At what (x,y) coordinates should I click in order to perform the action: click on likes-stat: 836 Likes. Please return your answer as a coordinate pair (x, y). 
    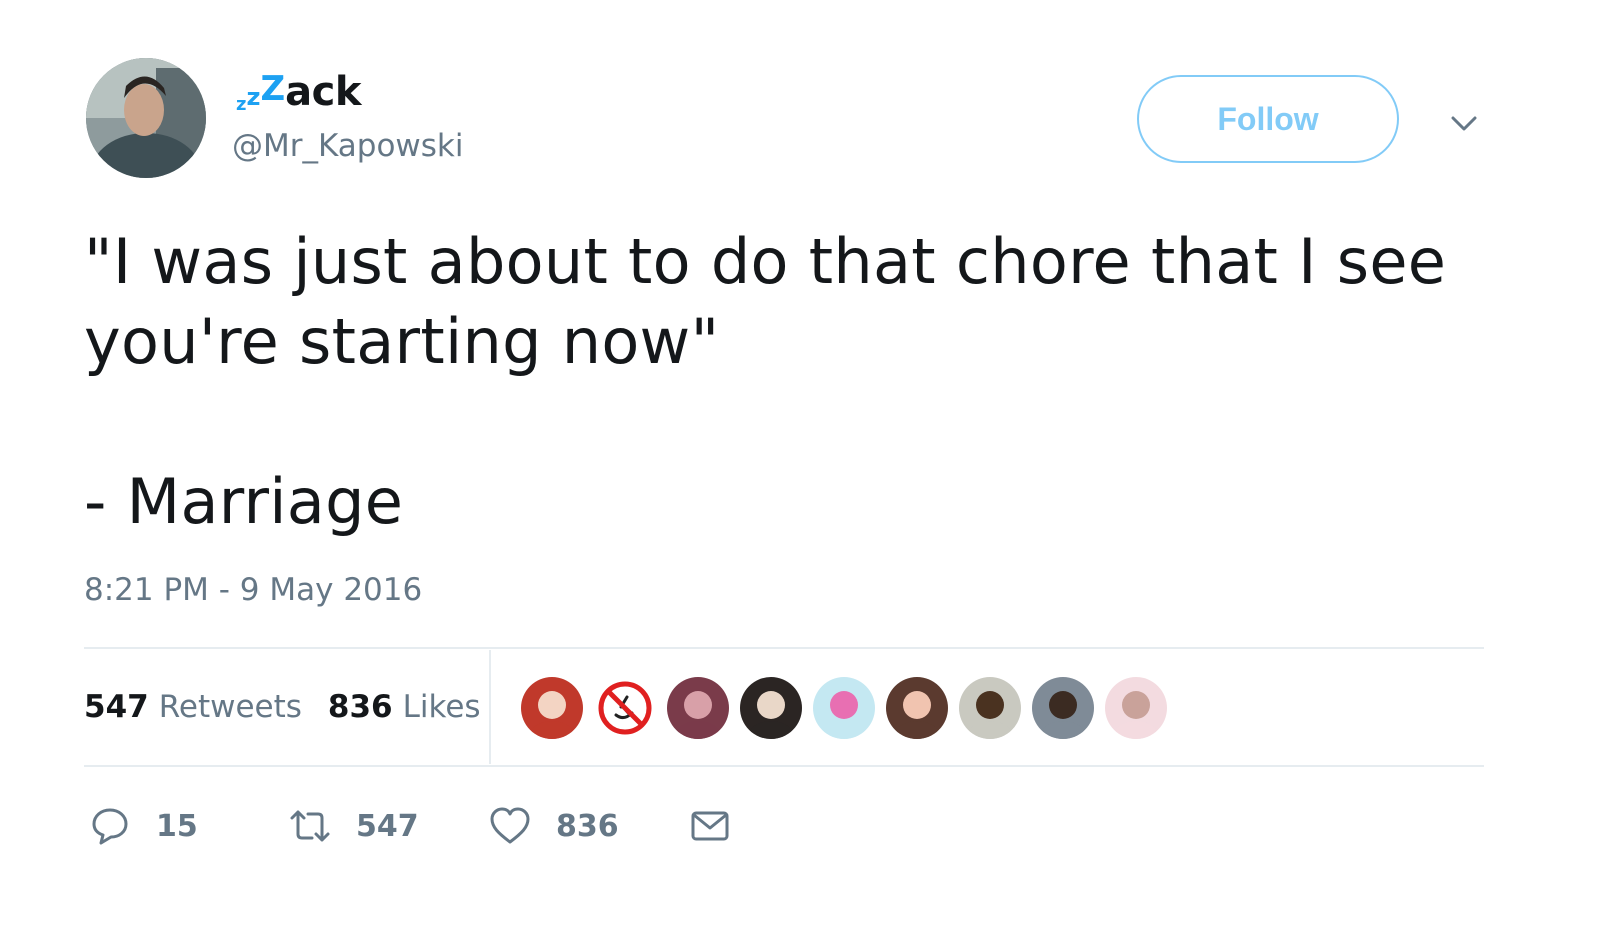
    Looking at the image, I should click on (404, 707).